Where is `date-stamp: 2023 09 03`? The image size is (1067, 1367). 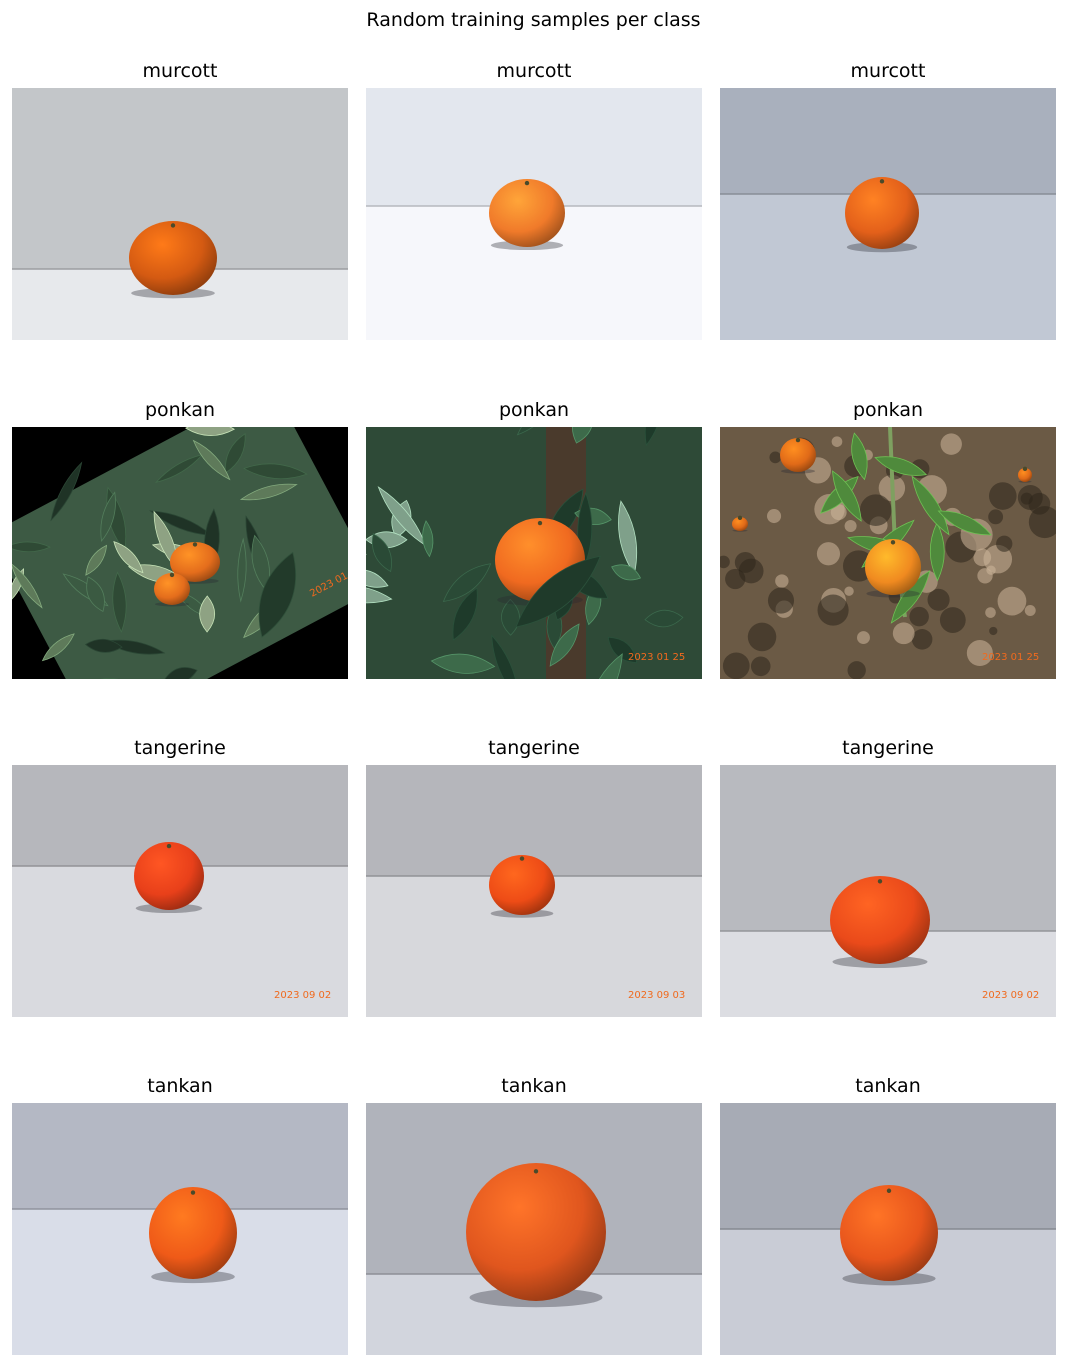 date-stamp: 2023 09 03 is located at coordinates (656, 995).